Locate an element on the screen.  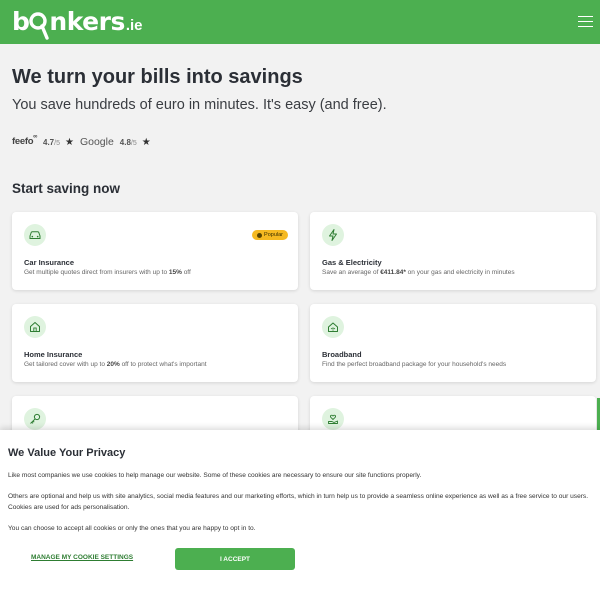
magnifier-o-icon is located at coordinates (39, 23).